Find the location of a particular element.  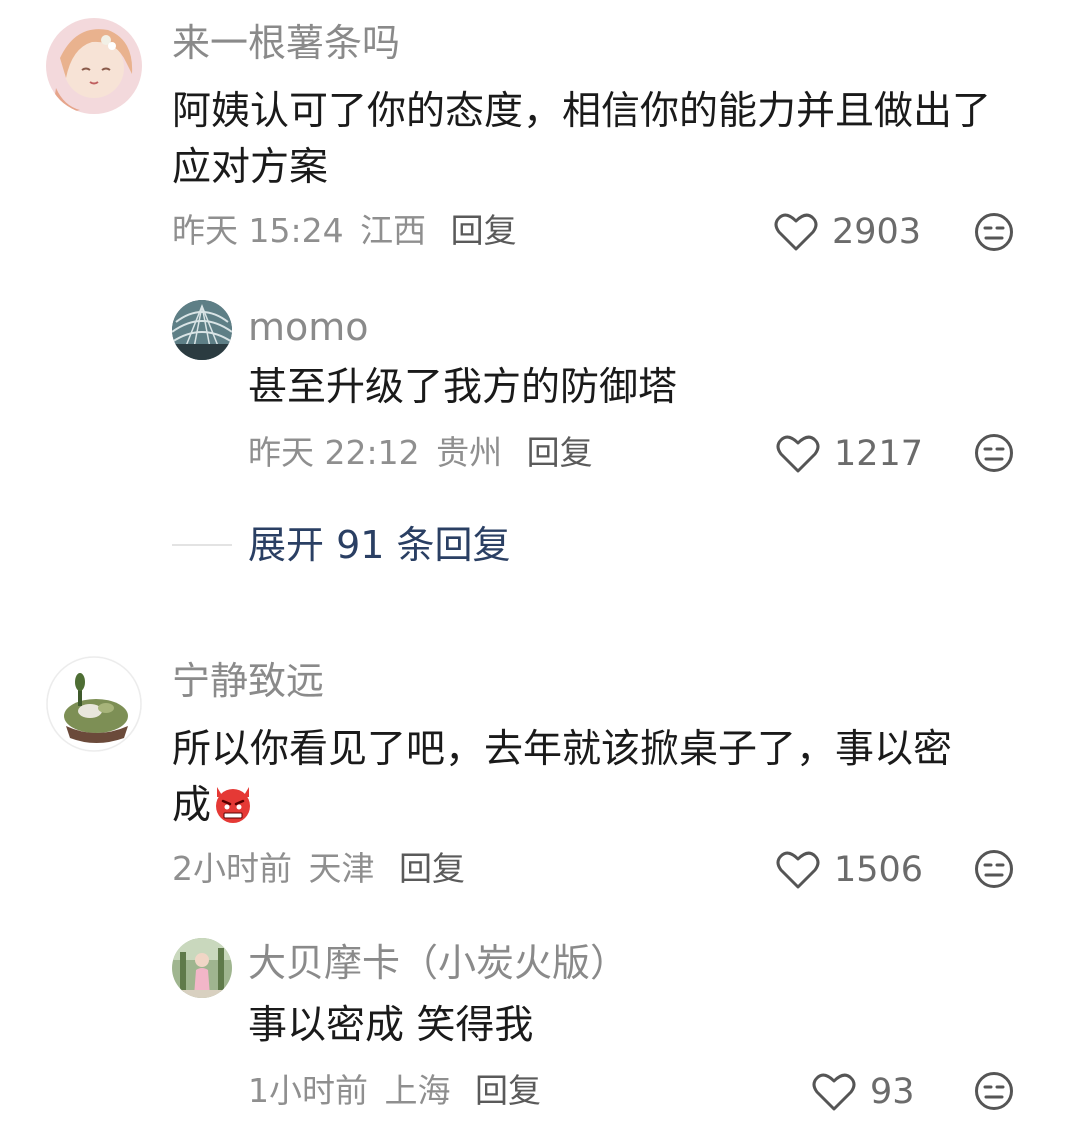

anime-girl-avatar-icon is located at coordinates (94, 66).